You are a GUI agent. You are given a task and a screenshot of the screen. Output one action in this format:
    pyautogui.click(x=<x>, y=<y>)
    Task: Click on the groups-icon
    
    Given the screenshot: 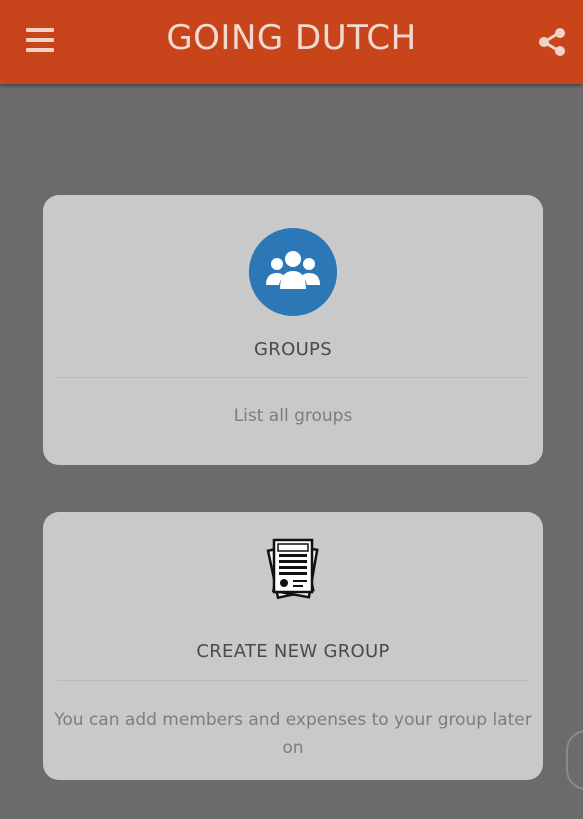 What is the action you would take?
    pyautogui.click(x=293, y=272)
    